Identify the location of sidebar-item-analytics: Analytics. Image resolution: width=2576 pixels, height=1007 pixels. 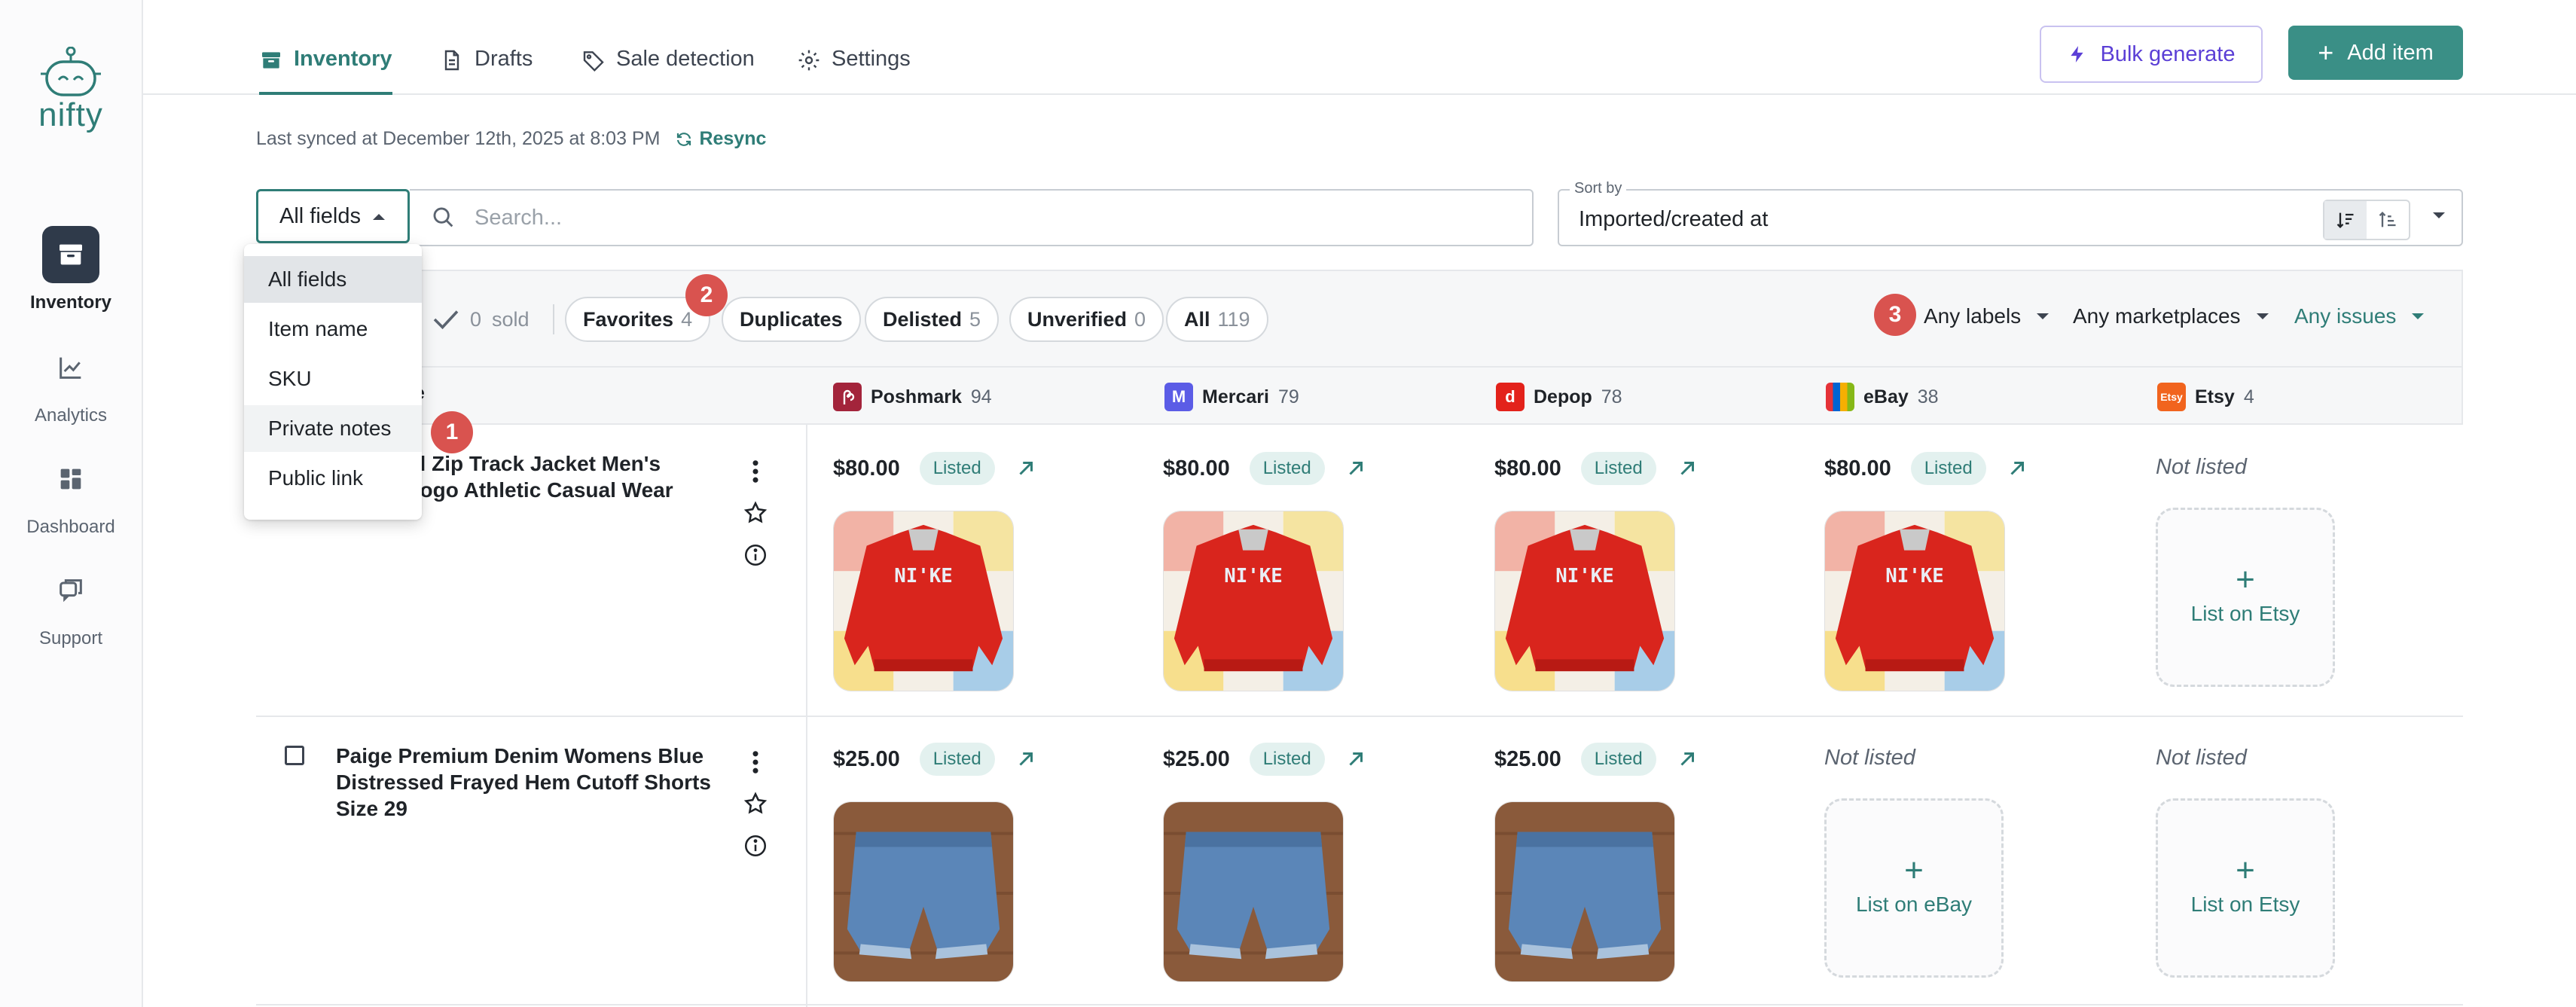
(71, 382).